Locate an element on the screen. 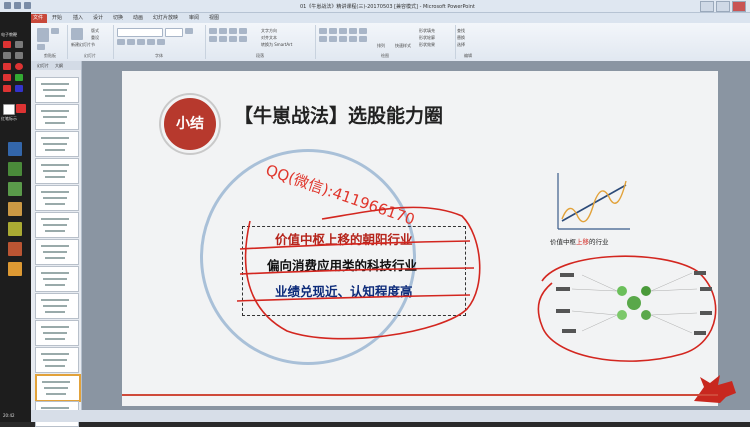 This screenshot has width=750, height=427. tab-review: 审阅 is located at coordinates (194, 18).